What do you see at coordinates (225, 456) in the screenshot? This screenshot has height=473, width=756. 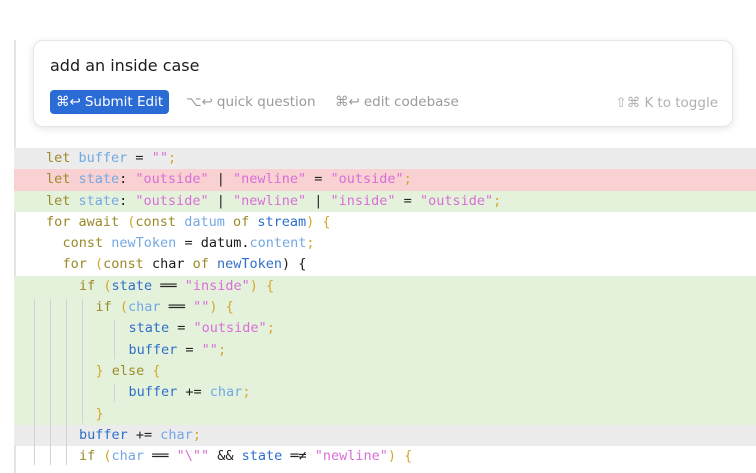 I see `code-token: &&` at bounding box center [225, 456].